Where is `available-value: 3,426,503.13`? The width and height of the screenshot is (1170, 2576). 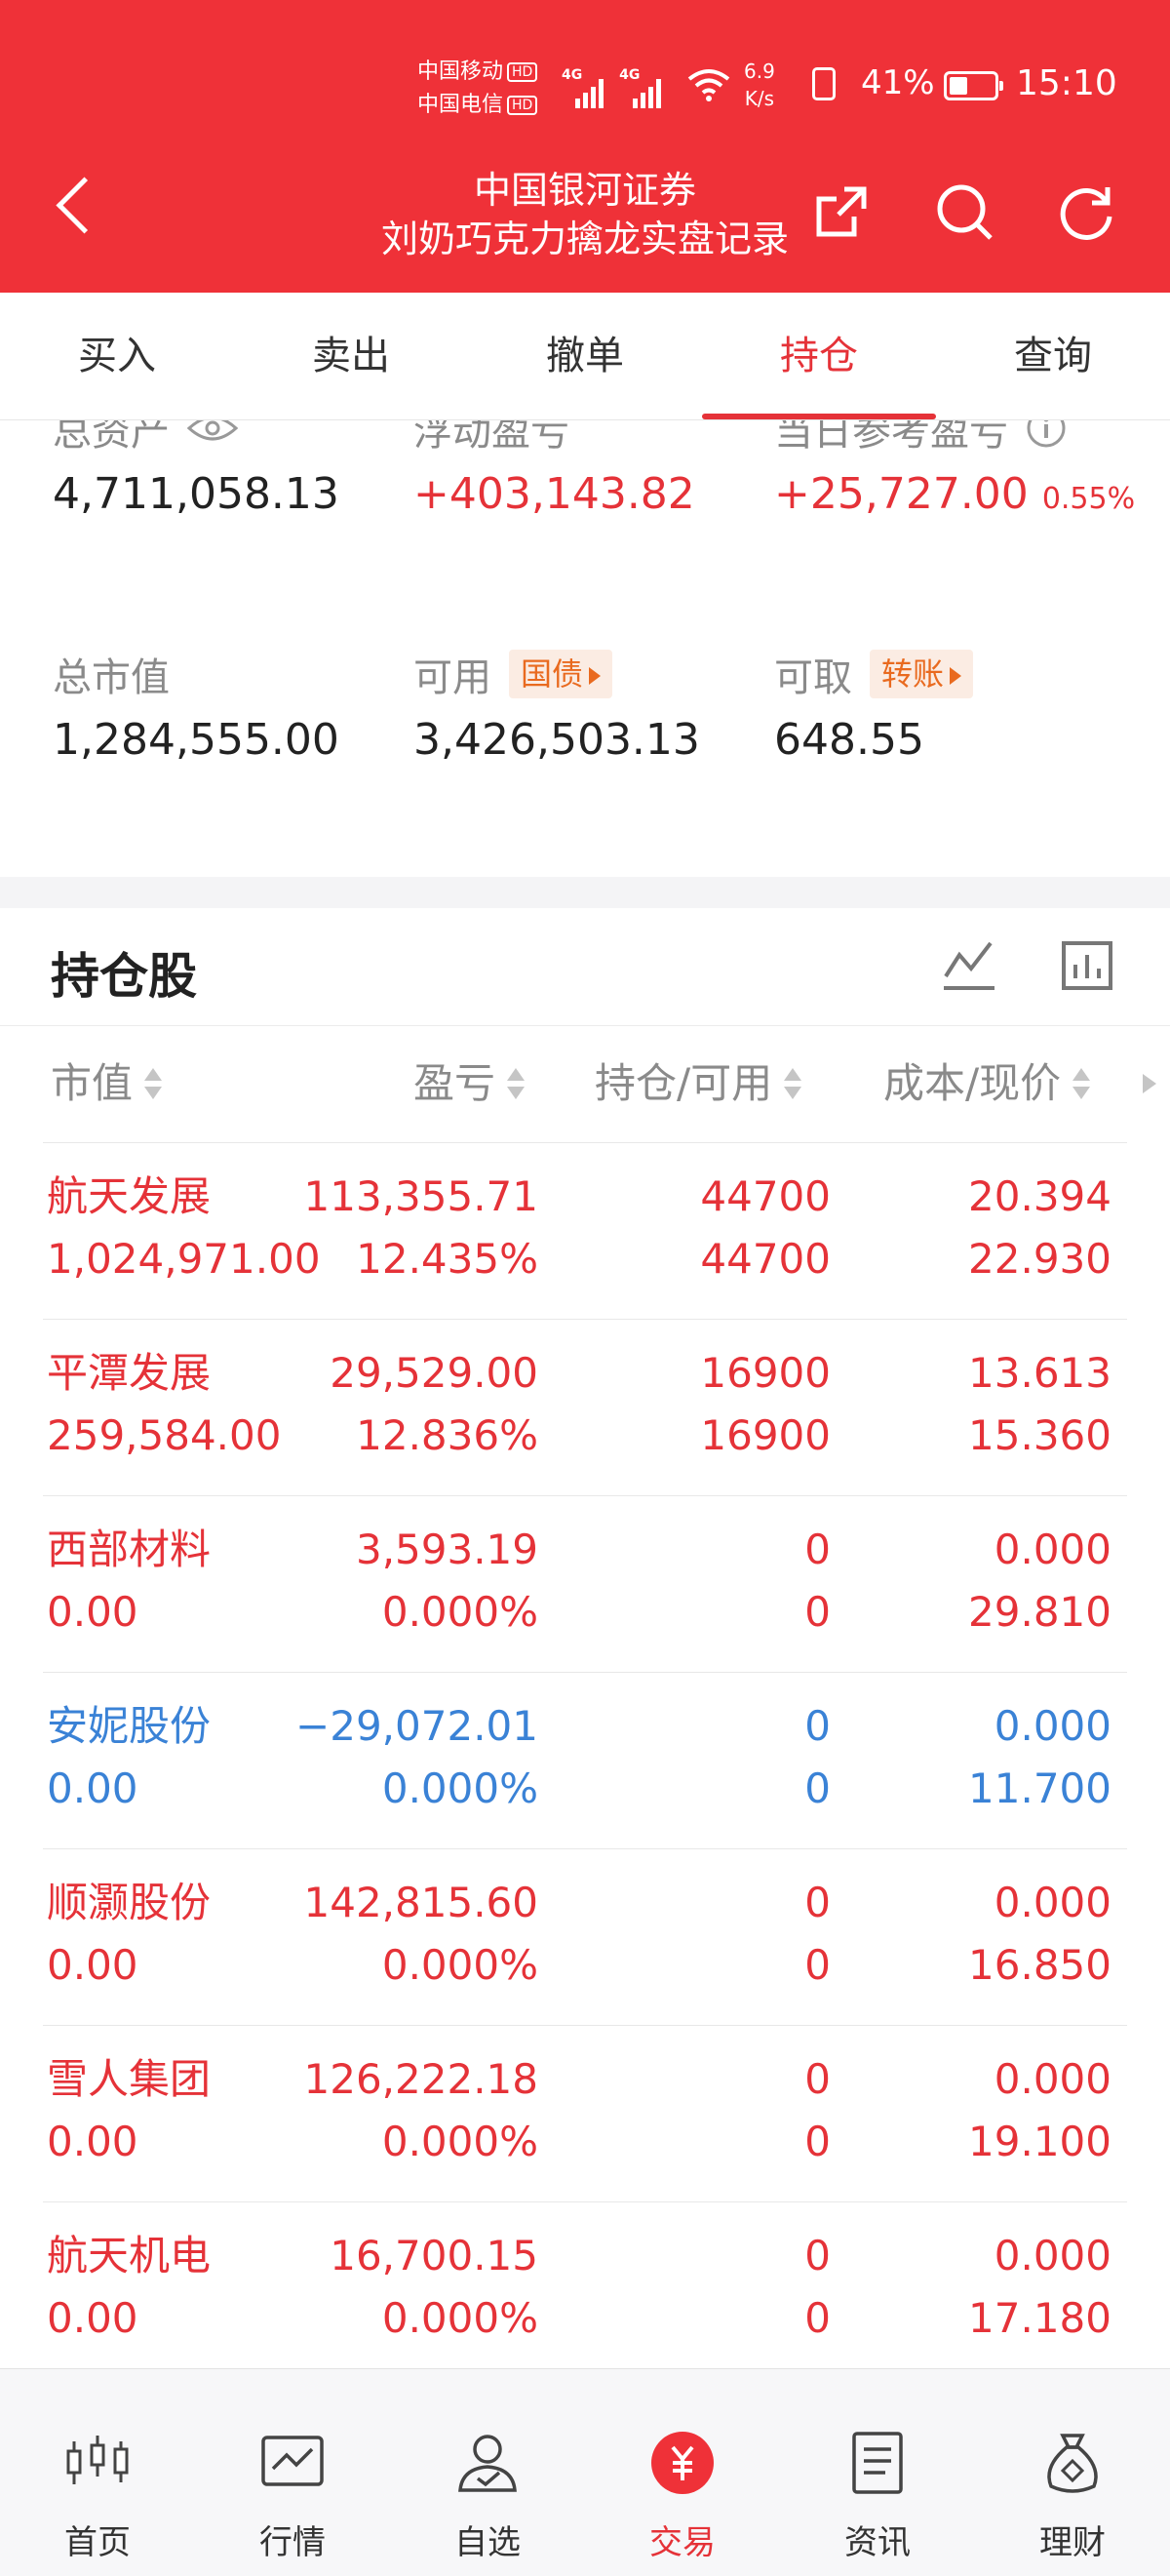 available-value: 3,426,503.13 is located at coordinates (556, 740).